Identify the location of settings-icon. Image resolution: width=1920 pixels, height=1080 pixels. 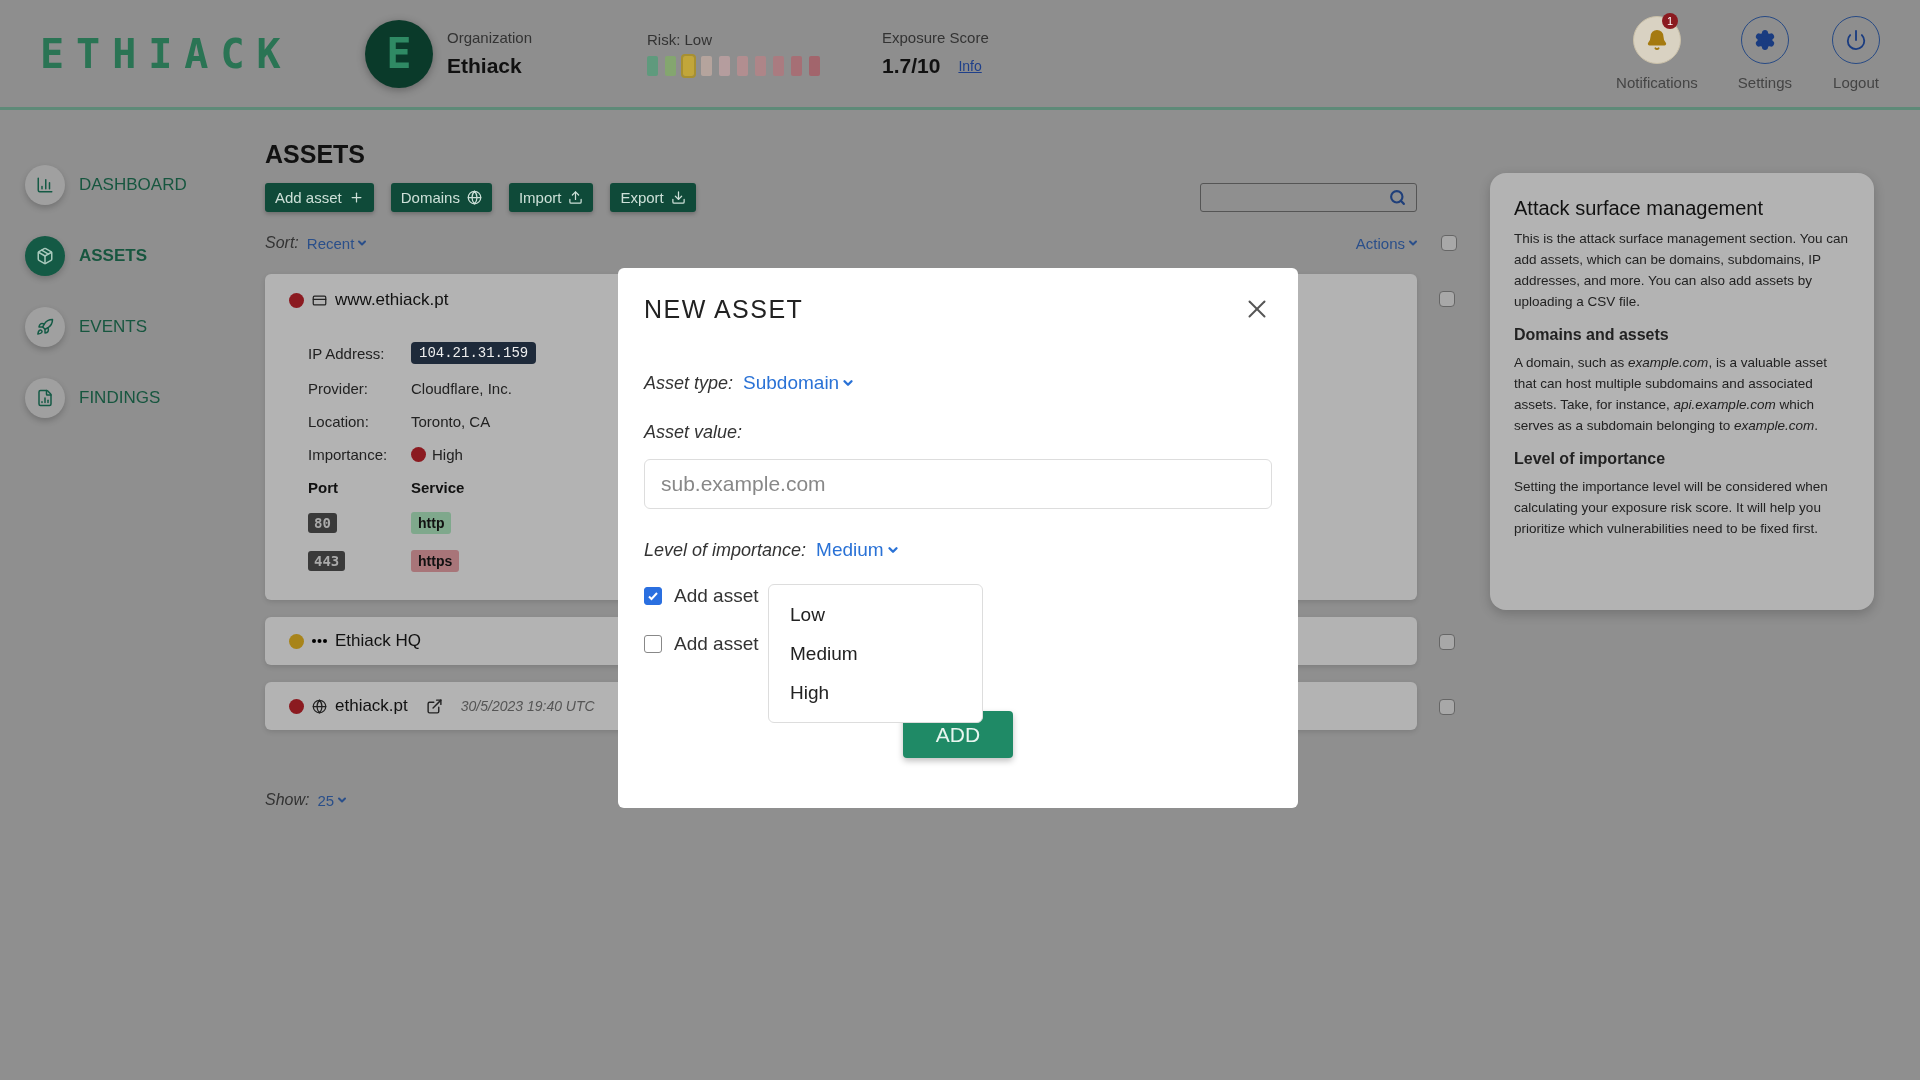
(1764, 40).